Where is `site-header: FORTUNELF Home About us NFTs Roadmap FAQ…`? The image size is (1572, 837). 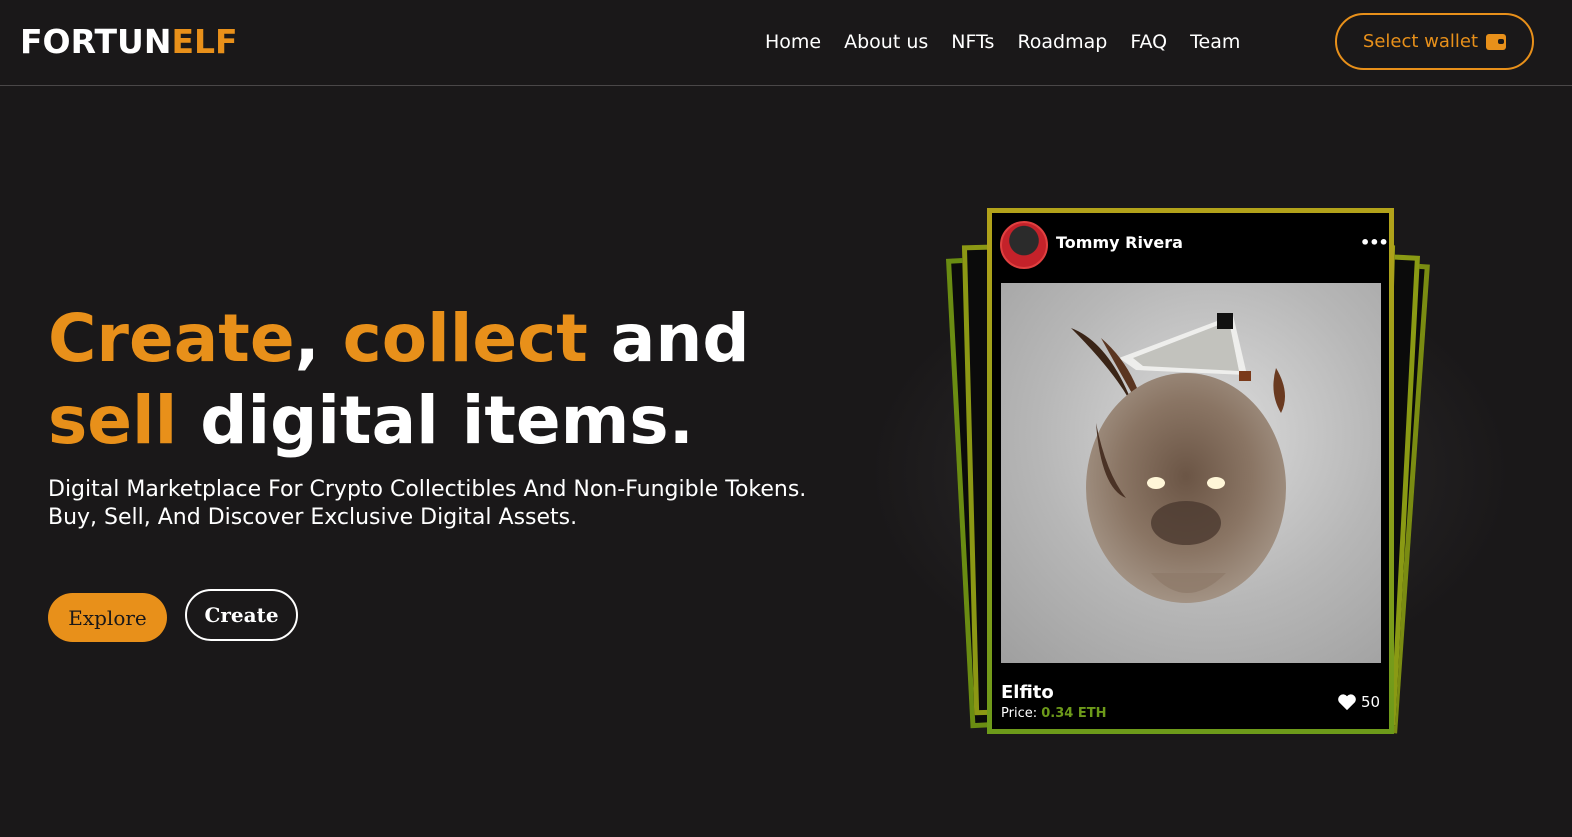 site-header: FORTUNELF Home About us NFTs Roadmap FAQ… is located at coordinates (786, 43).